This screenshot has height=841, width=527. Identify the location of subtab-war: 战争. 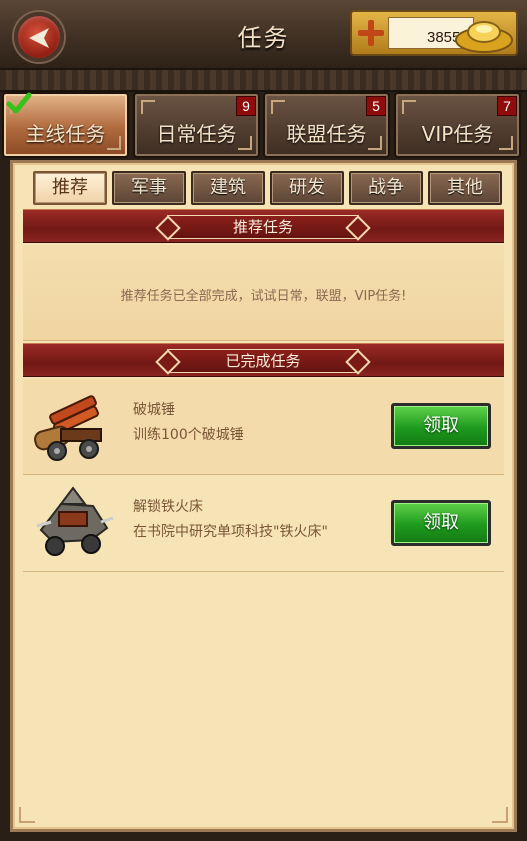
(386, 188).